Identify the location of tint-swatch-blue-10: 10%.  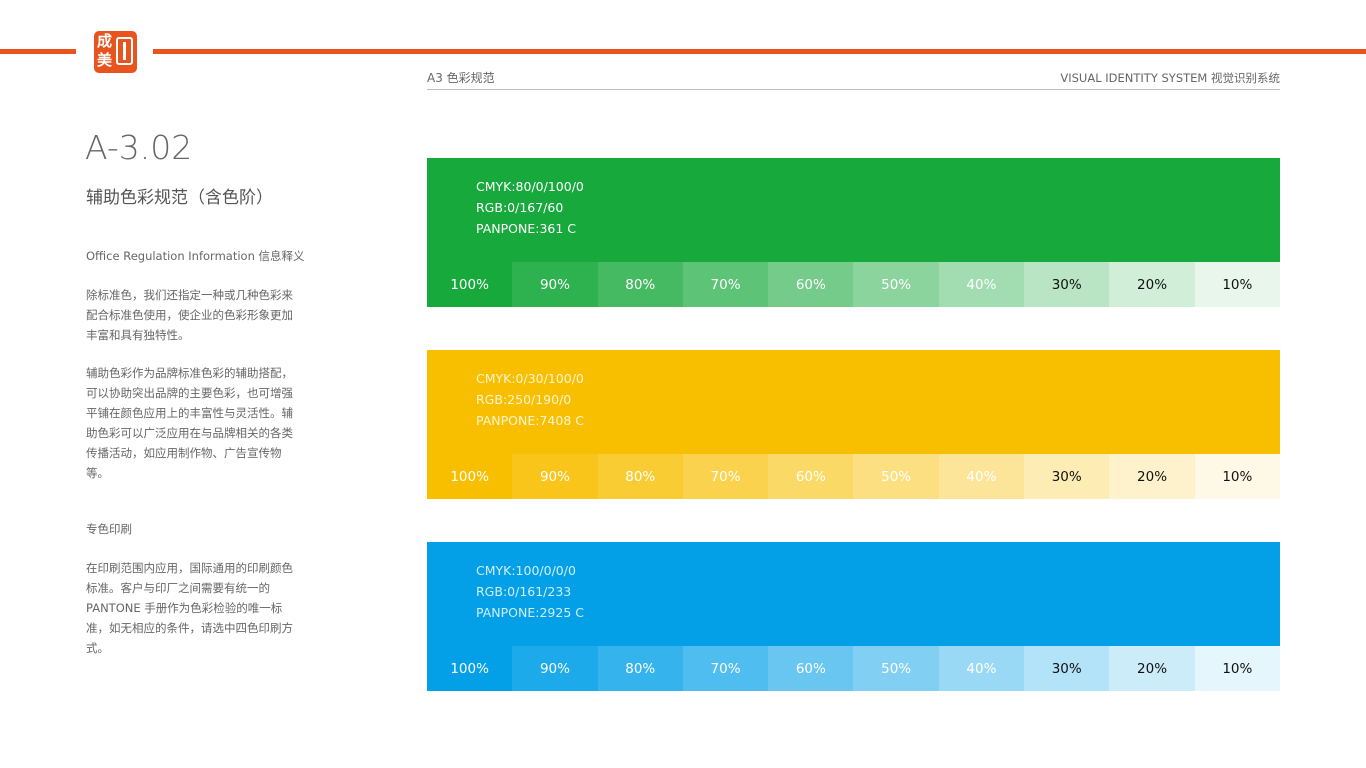
(1237, 668).